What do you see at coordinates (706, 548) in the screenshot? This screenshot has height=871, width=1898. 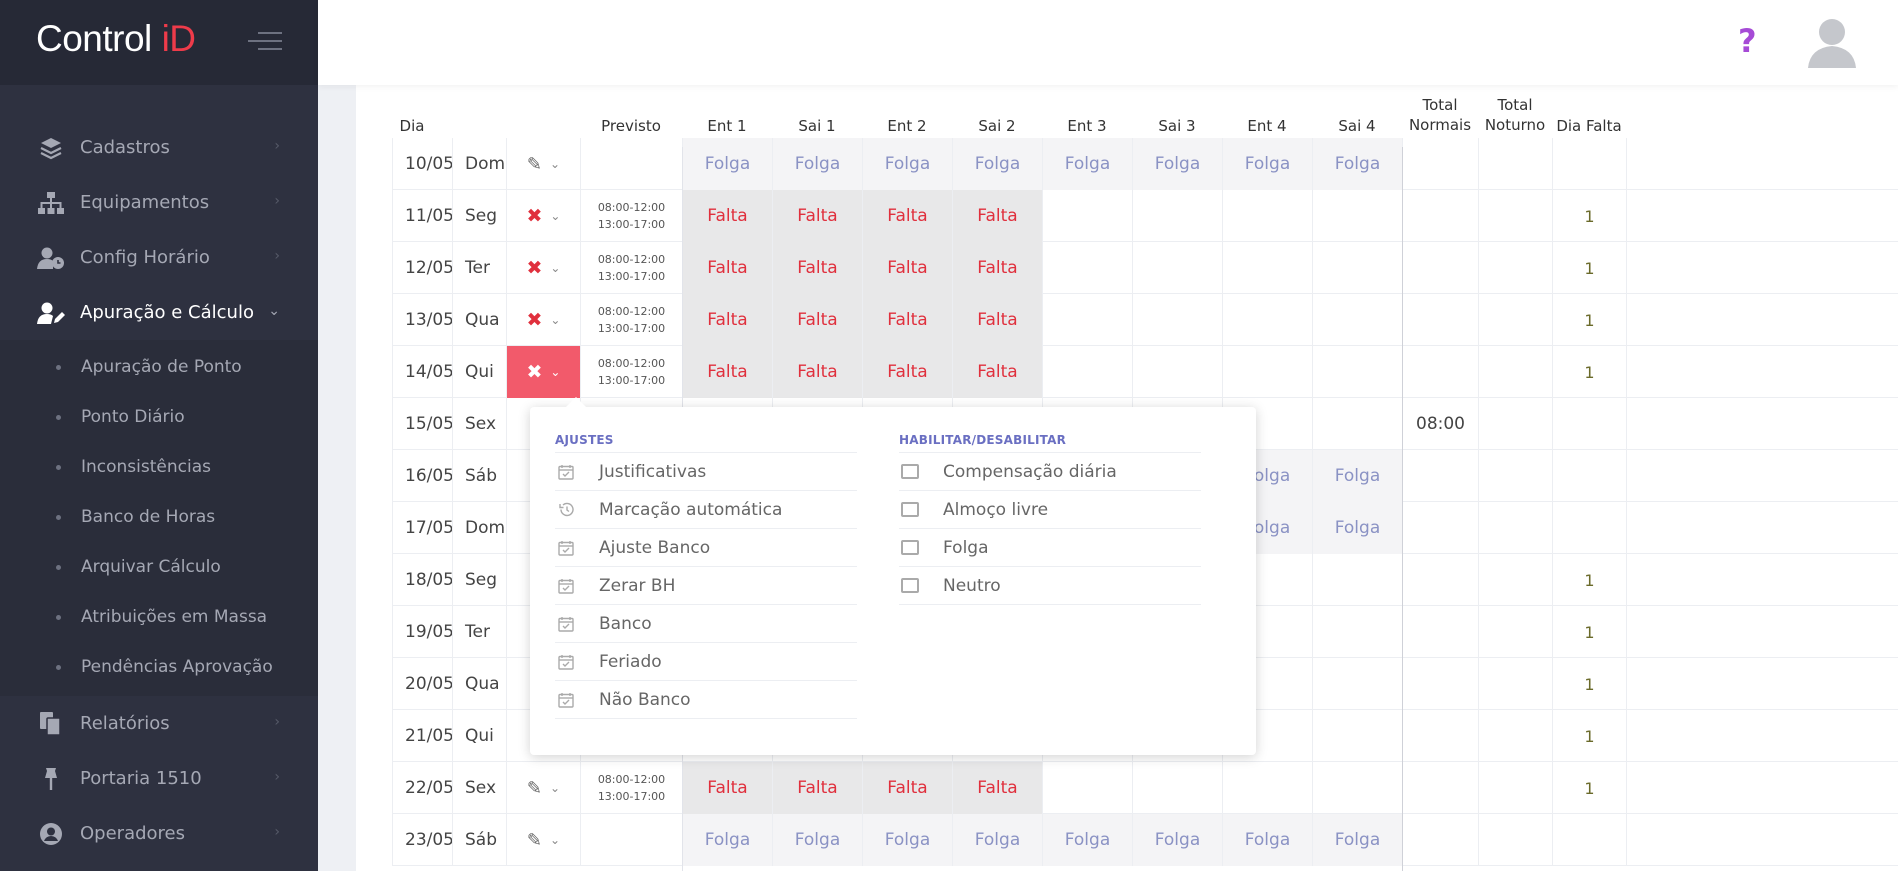 I see `ajuste-option: Ajuste Banco` at bounding box center [706, 548].